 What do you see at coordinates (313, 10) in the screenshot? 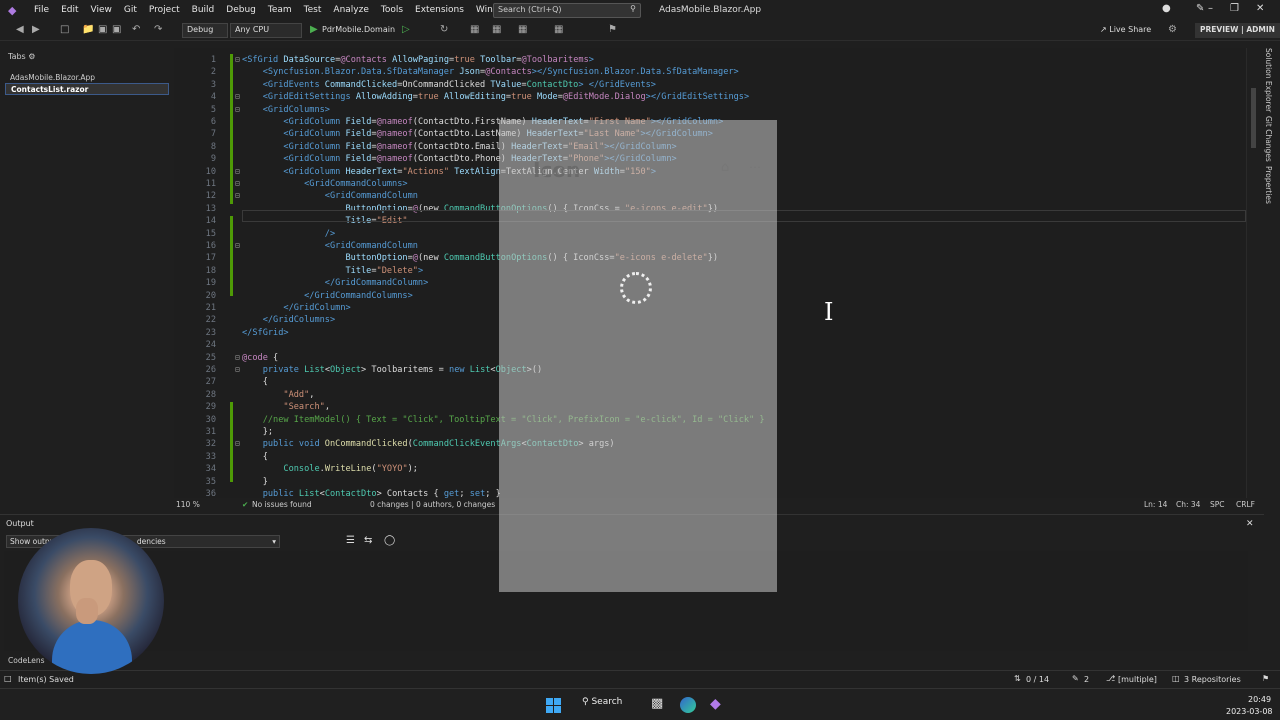
I see `menu-item-test: Test` at bounding box center [313, 10].